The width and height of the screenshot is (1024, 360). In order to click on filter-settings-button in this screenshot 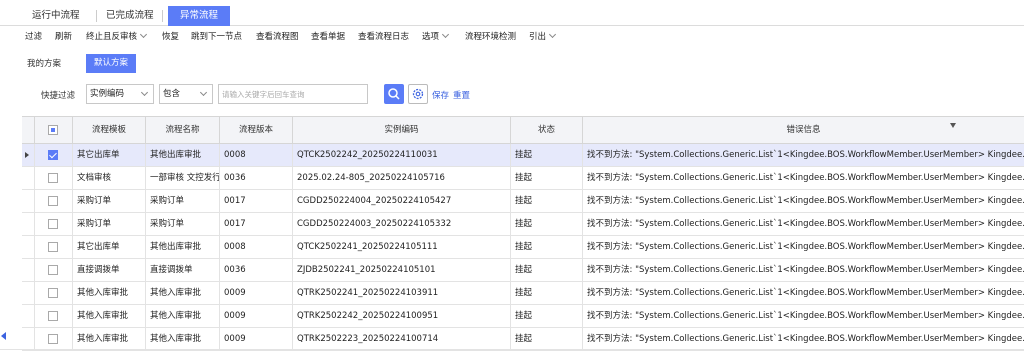, I will do `click(418, 94)`.